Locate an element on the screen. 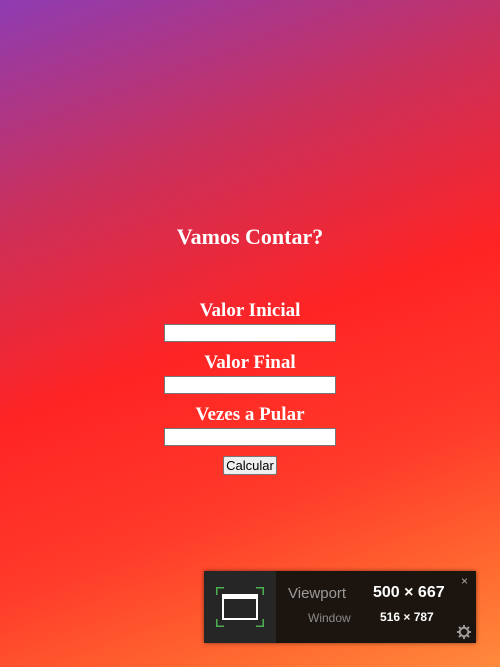 This screenshot has height=667, width=500. viewport-size-value: 500 × 667 is located at coordinates (409, 592).